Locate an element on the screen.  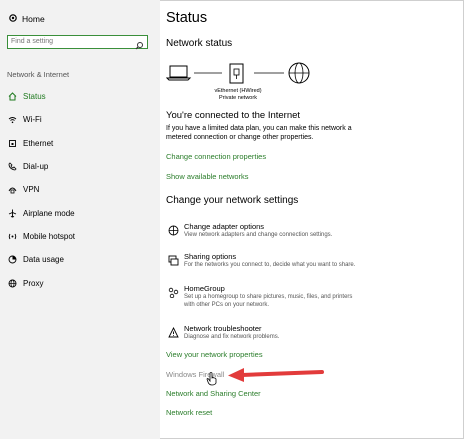
network-reset-link: Network reset is located at coordinates (189, 412).